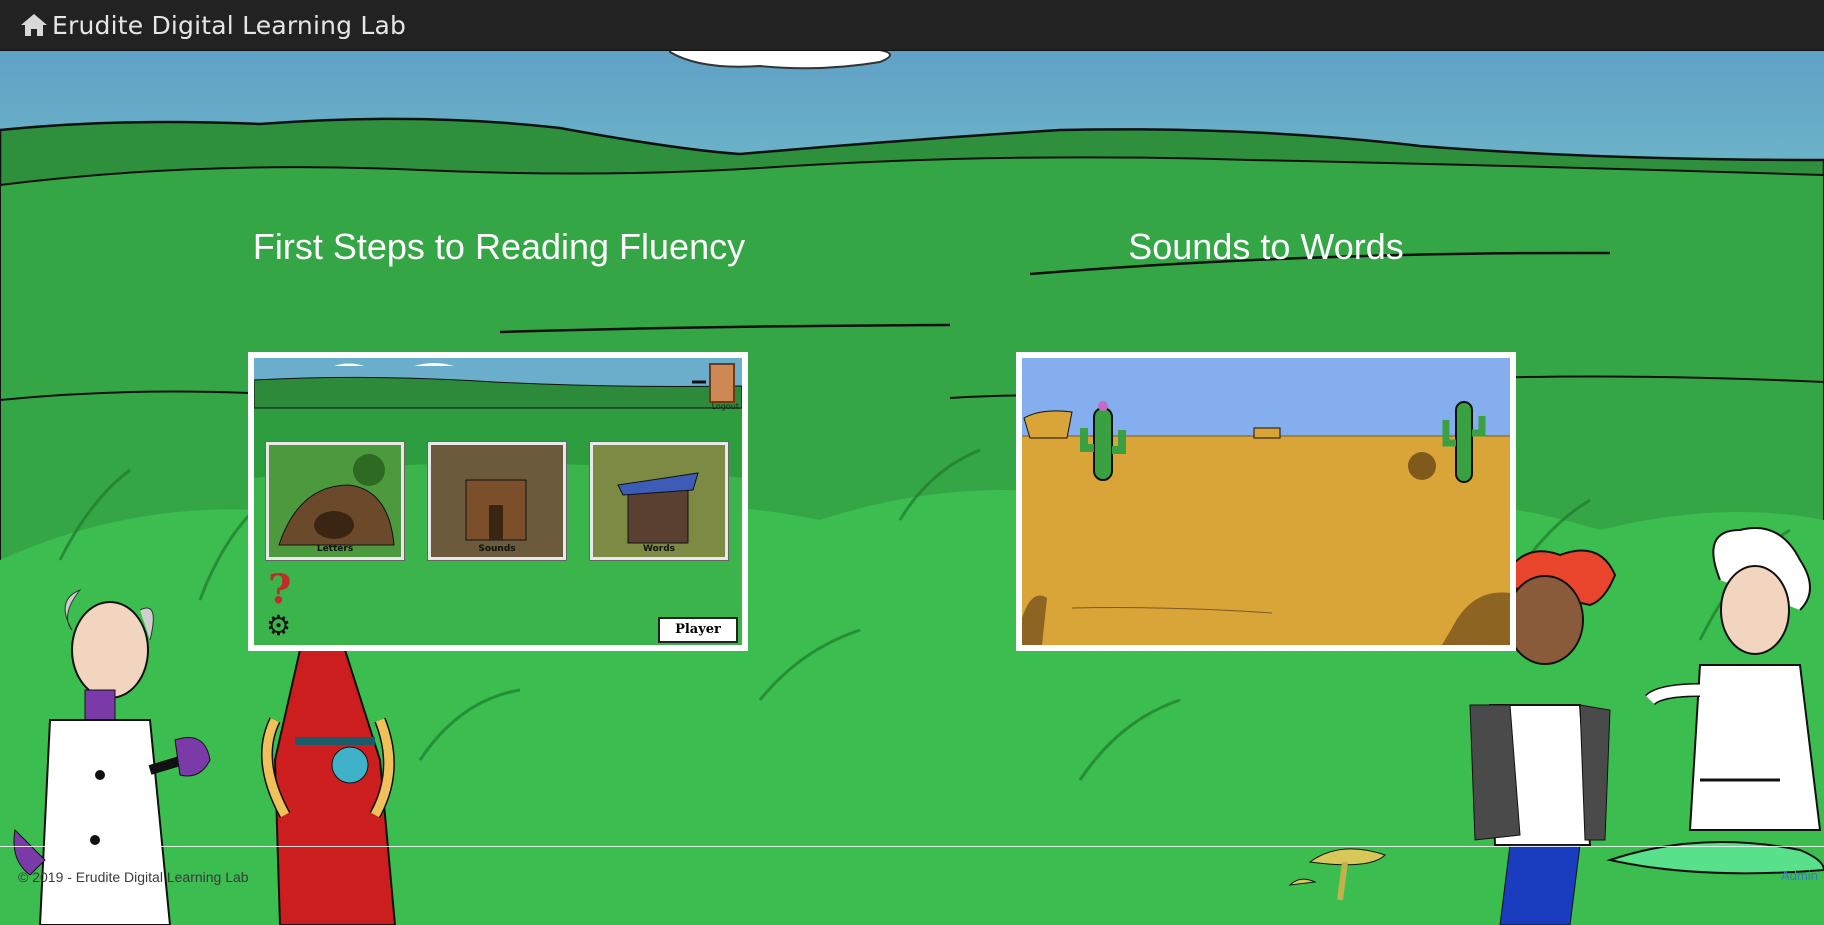 This screenshot has height=925, width=1824. I want to click on footer-divider, so click(912, 846).